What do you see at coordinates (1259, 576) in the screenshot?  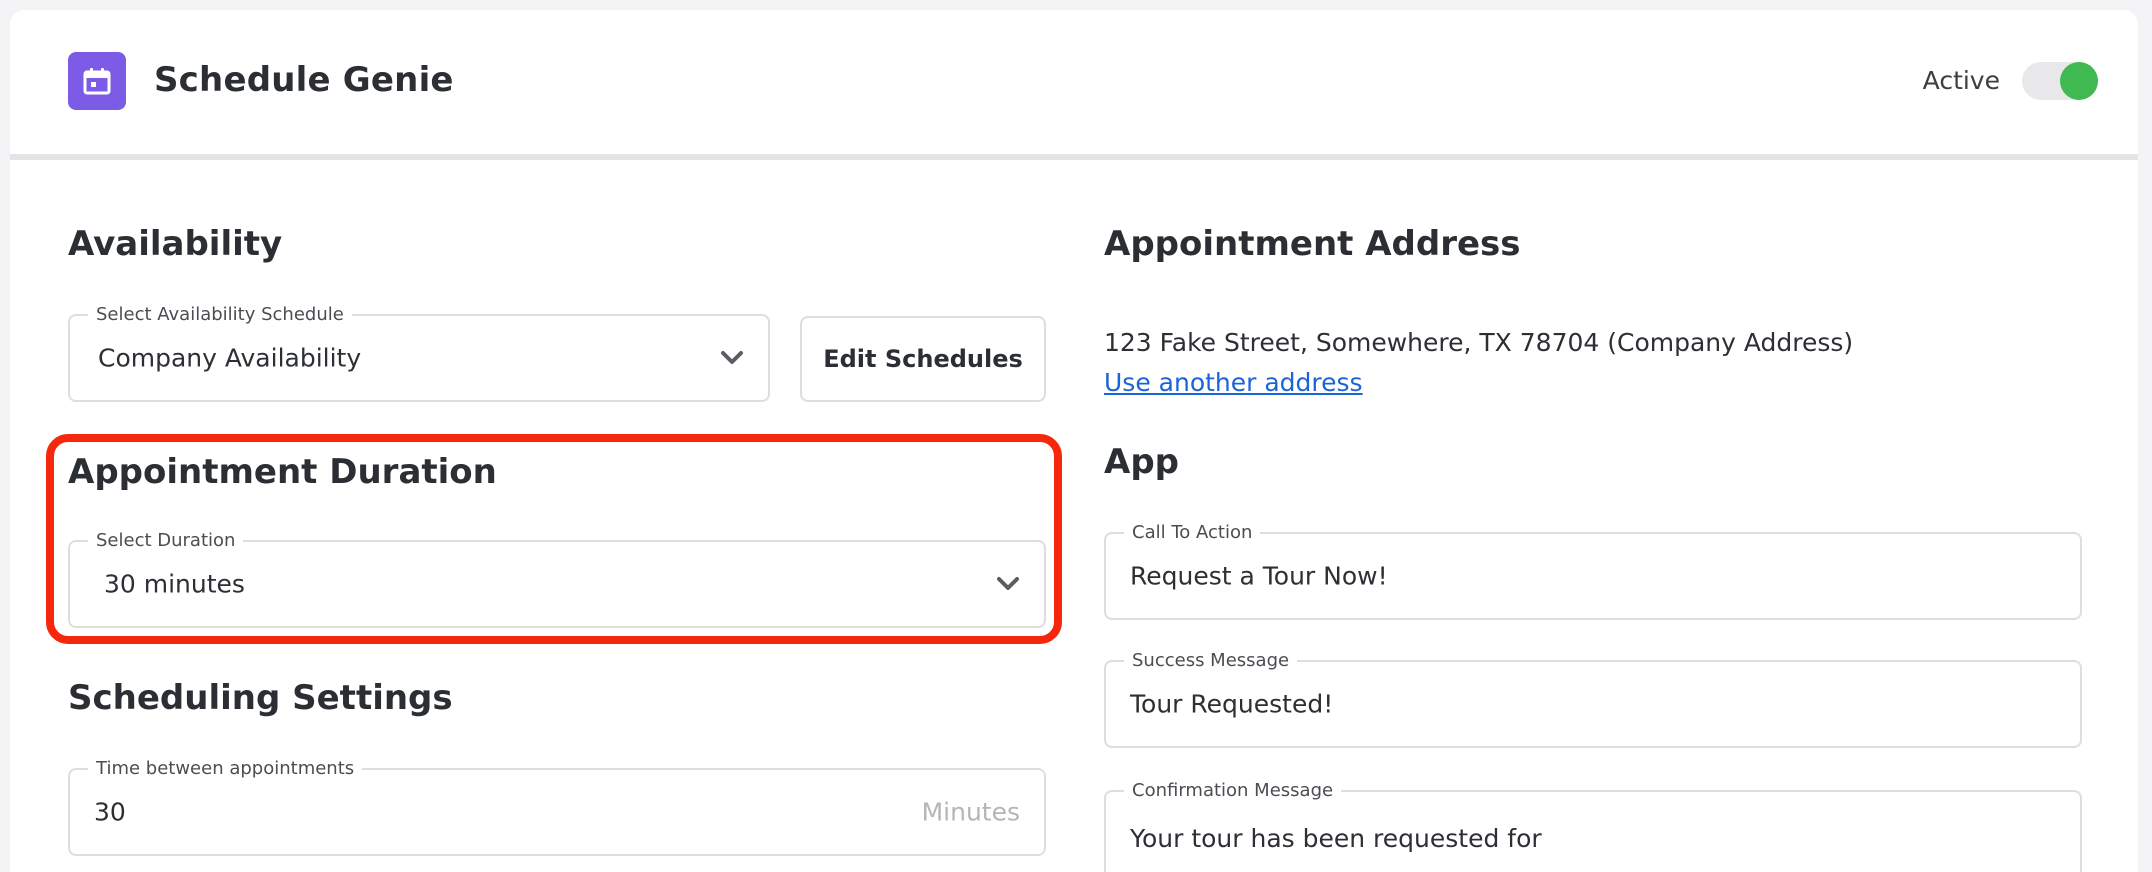 I see `call-to-action-value: Request a Tour Now!` at bounding box center [1259, 576].